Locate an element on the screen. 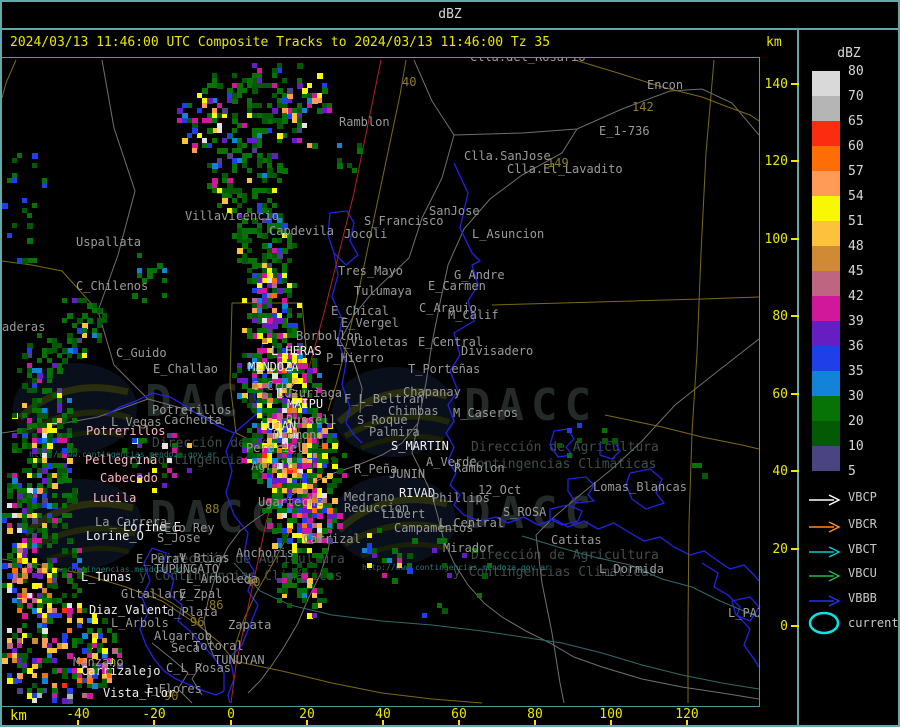 The width and height of the screenshot is (900, 727). colorbar-value-label: 39 is located at coordinates (856, 321).